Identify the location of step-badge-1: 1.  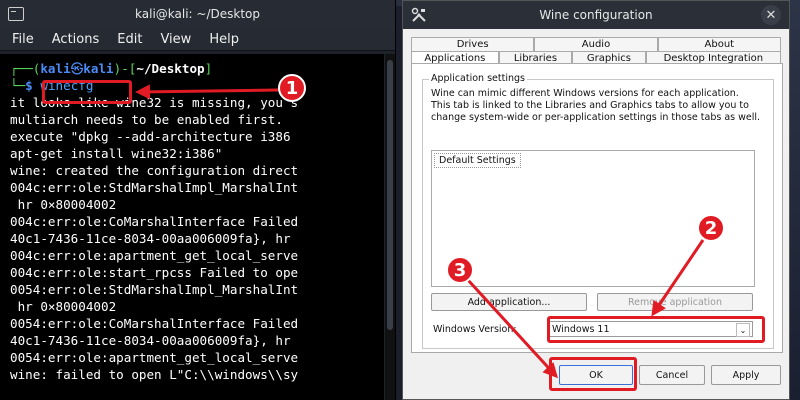
(292, 88).